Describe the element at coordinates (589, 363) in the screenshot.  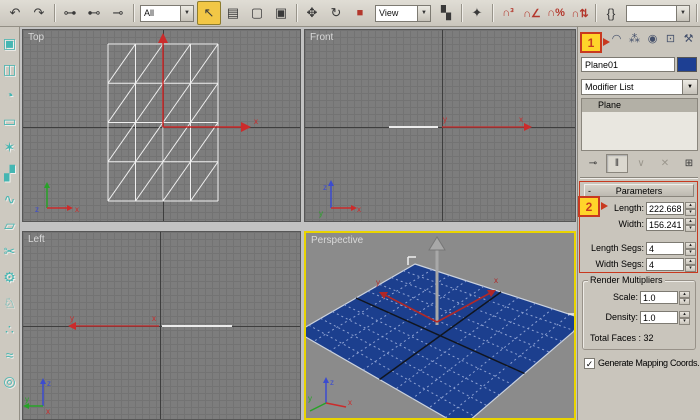
I see `generate-mapping-coords-checkbox: ✓` at that location.